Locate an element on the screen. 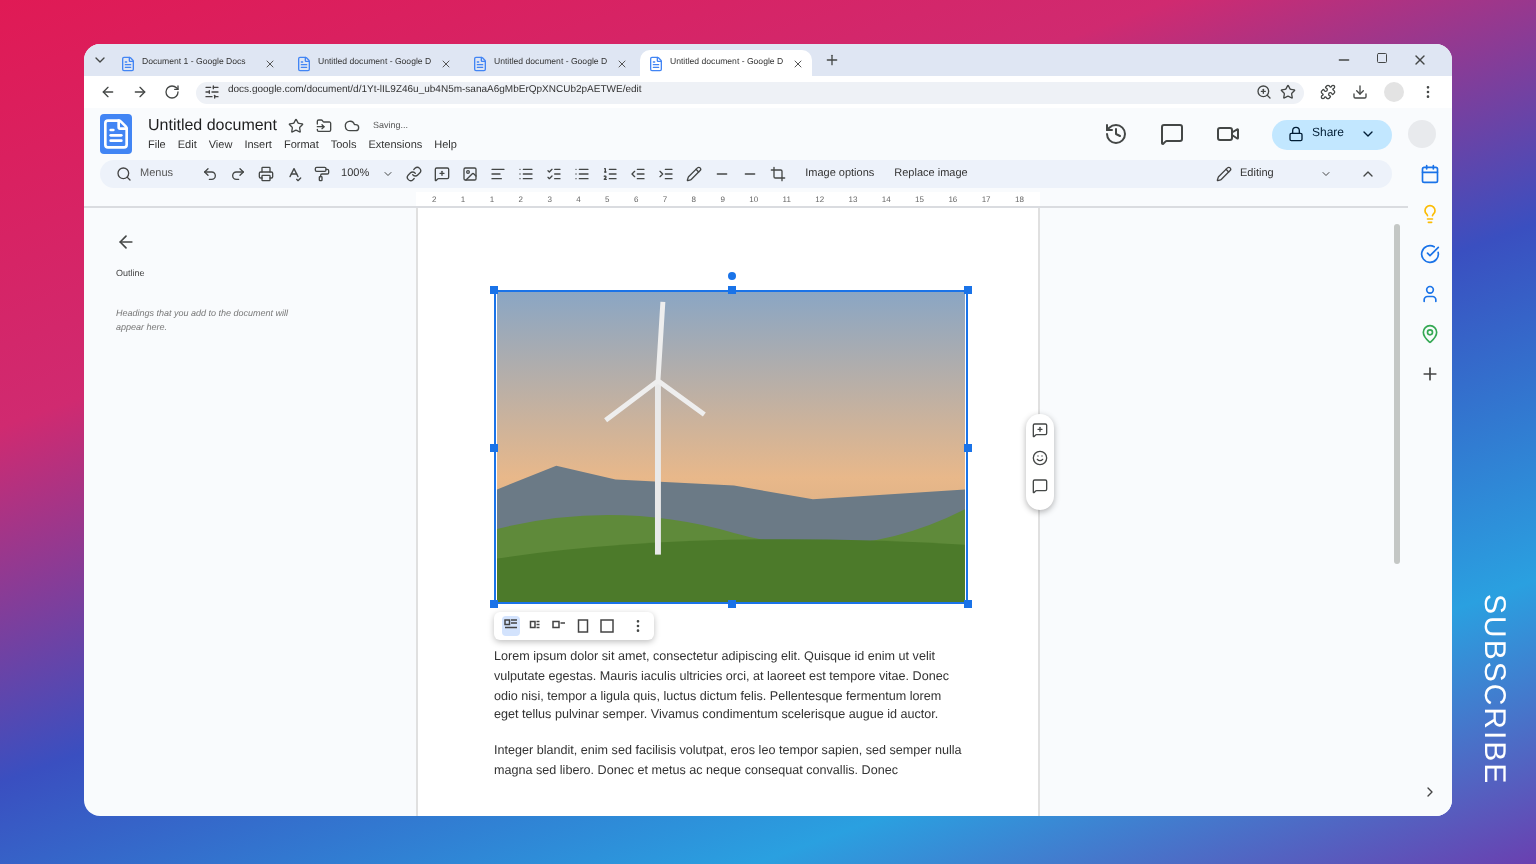 Image resolution: width=1536 pixels, height=864 pixels. document-title: Untitled document is located at coordinates (212, 125).